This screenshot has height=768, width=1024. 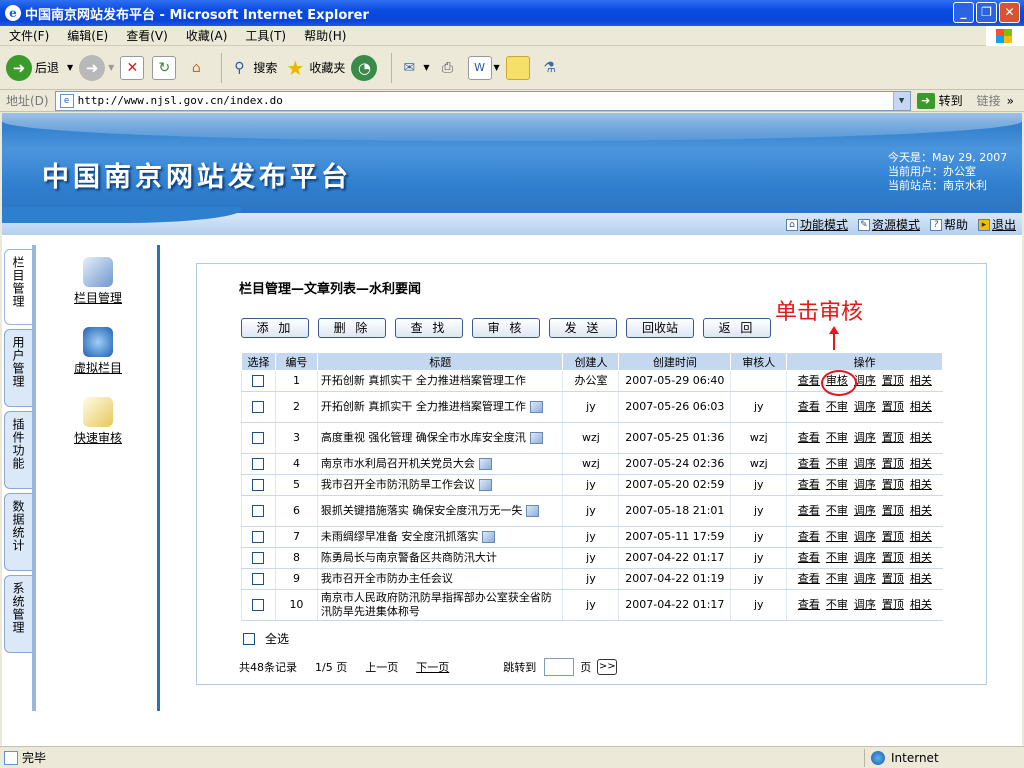 What do you see at coordinates (986, 12) in the screenshot?
I see `restore-button: ❐` at bounding box center [986, 12].